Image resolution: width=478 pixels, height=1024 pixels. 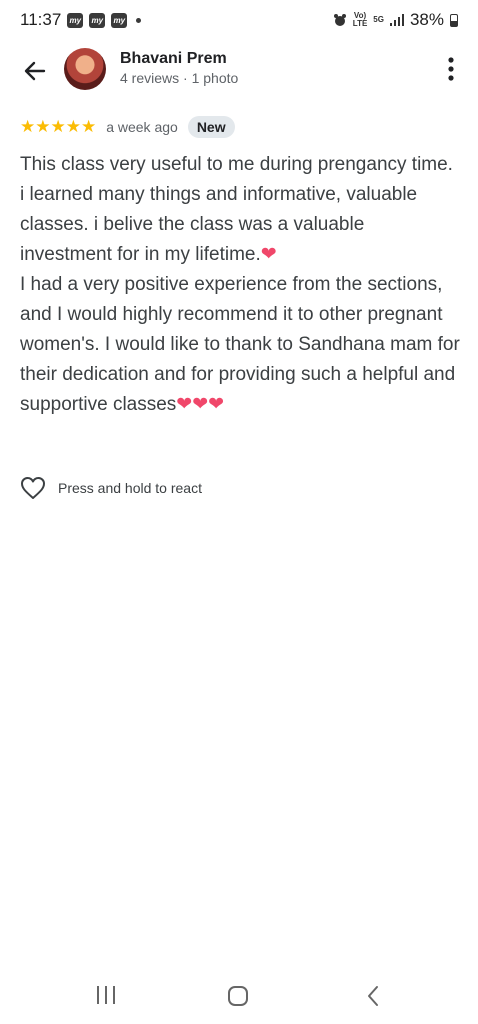 What do you see at coordinates (35, 71) in the screenshot?
I see `back-arrow-icon` at bounding box center [35, 71].